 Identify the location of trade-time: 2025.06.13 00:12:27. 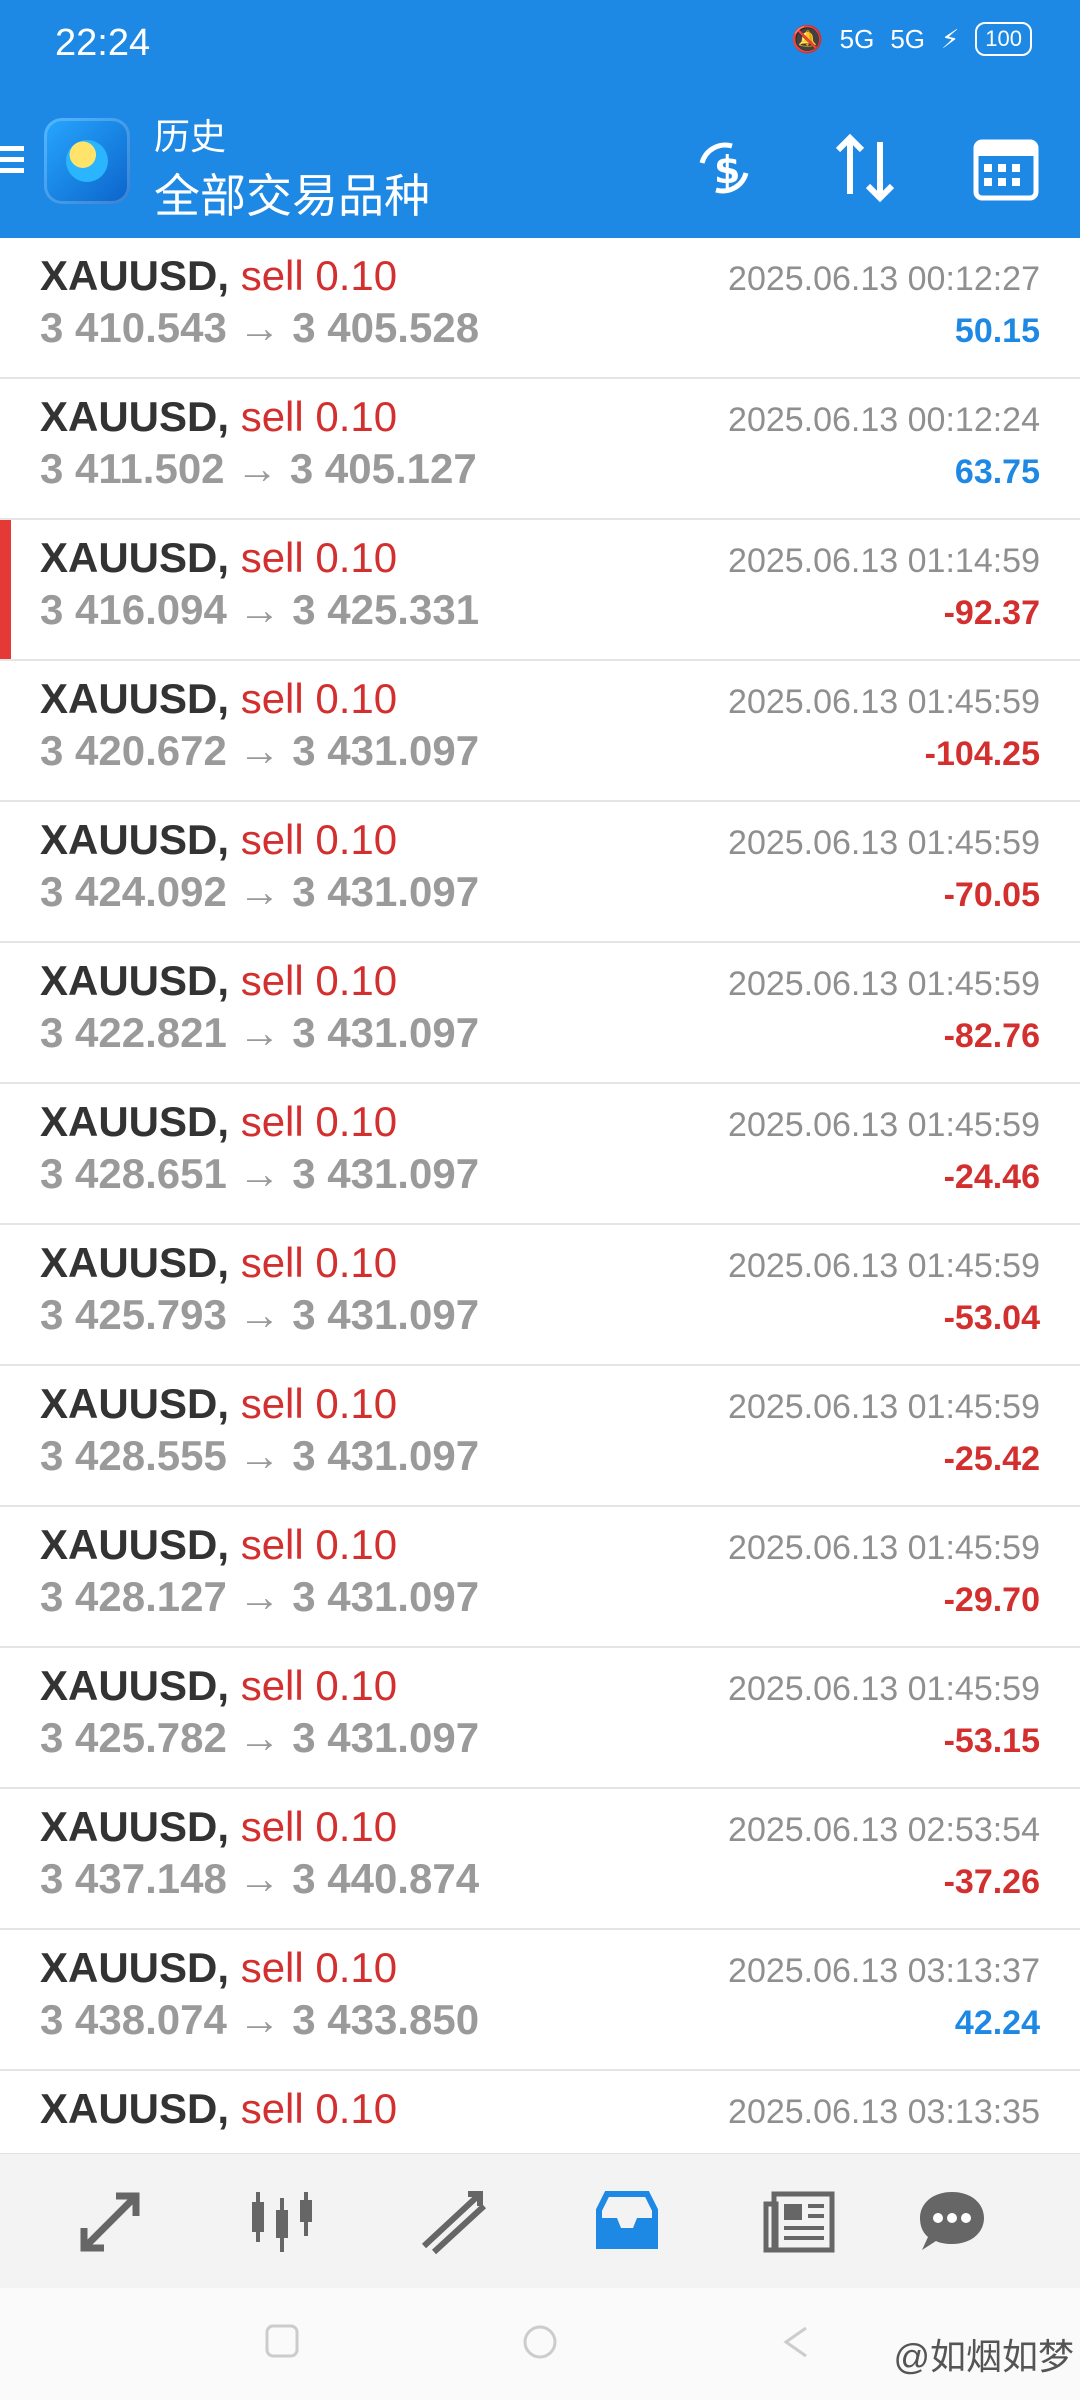
(884, 279).